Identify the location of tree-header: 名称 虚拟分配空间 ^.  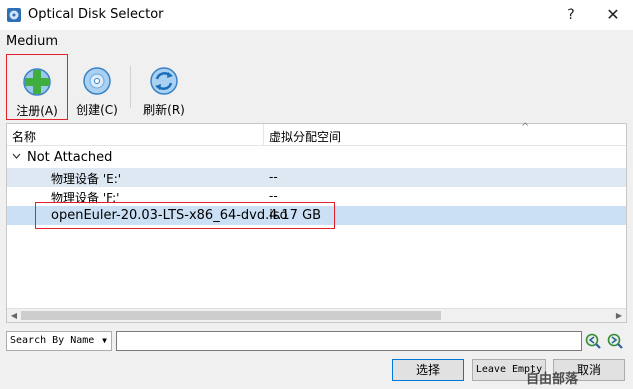
(316, 134).